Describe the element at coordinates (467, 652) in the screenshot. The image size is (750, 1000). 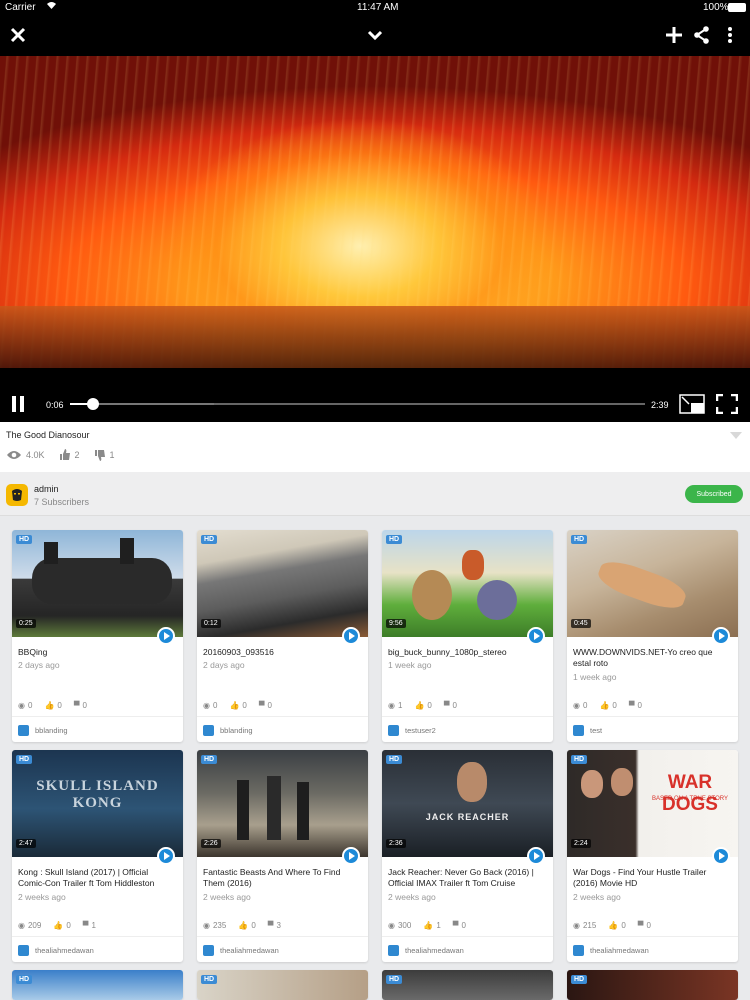
I see `card-title: big_buck_bunny_1080p_stereo` at that location.